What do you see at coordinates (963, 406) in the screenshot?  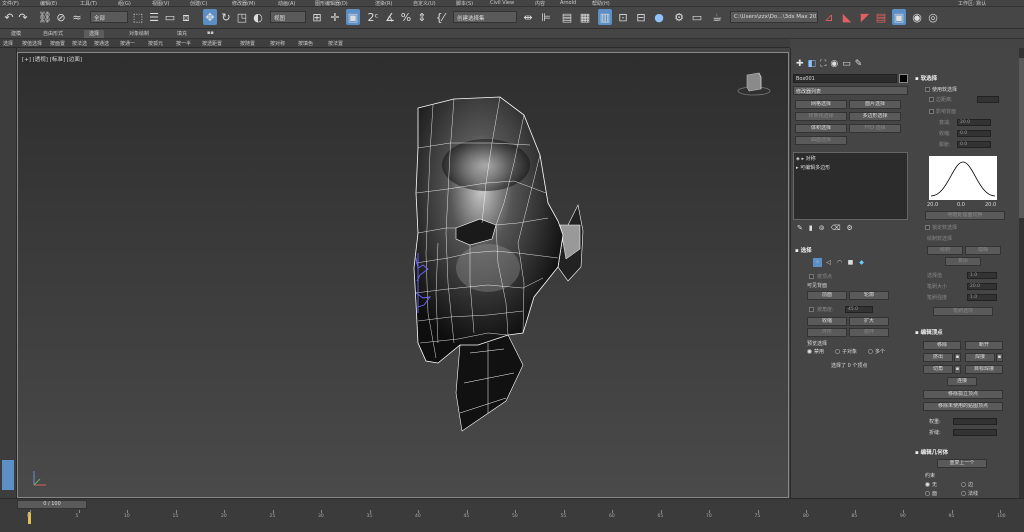 I see `remove-unused-map-verts-button: 移除未使用的贴图顶点` at bounding box center [963, 406].